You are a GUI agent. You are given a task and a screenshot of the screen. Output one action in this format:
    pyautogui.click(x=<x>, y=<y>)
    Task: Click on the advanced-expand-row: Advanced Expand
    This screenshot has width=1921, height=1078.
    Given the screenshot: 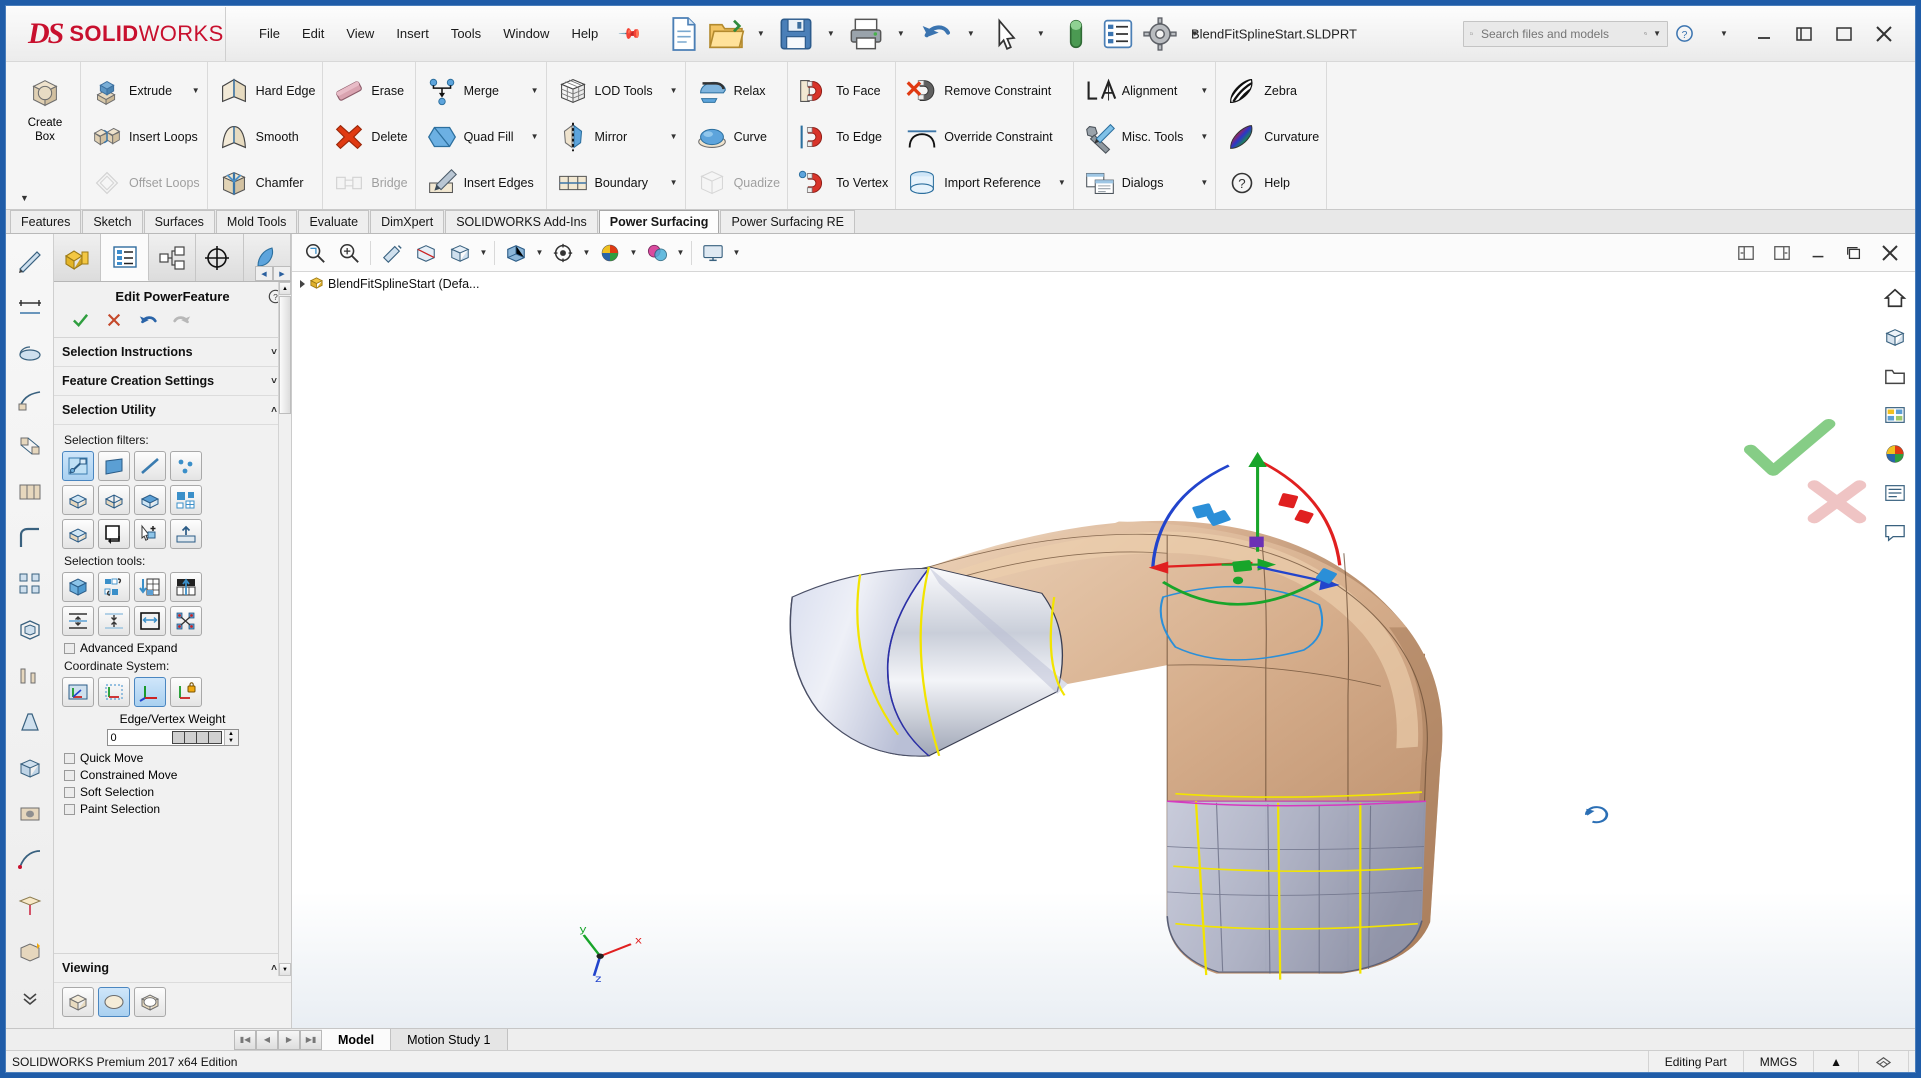 What is the action you would take?
    pyautogui.click(x=173, y=648)
    